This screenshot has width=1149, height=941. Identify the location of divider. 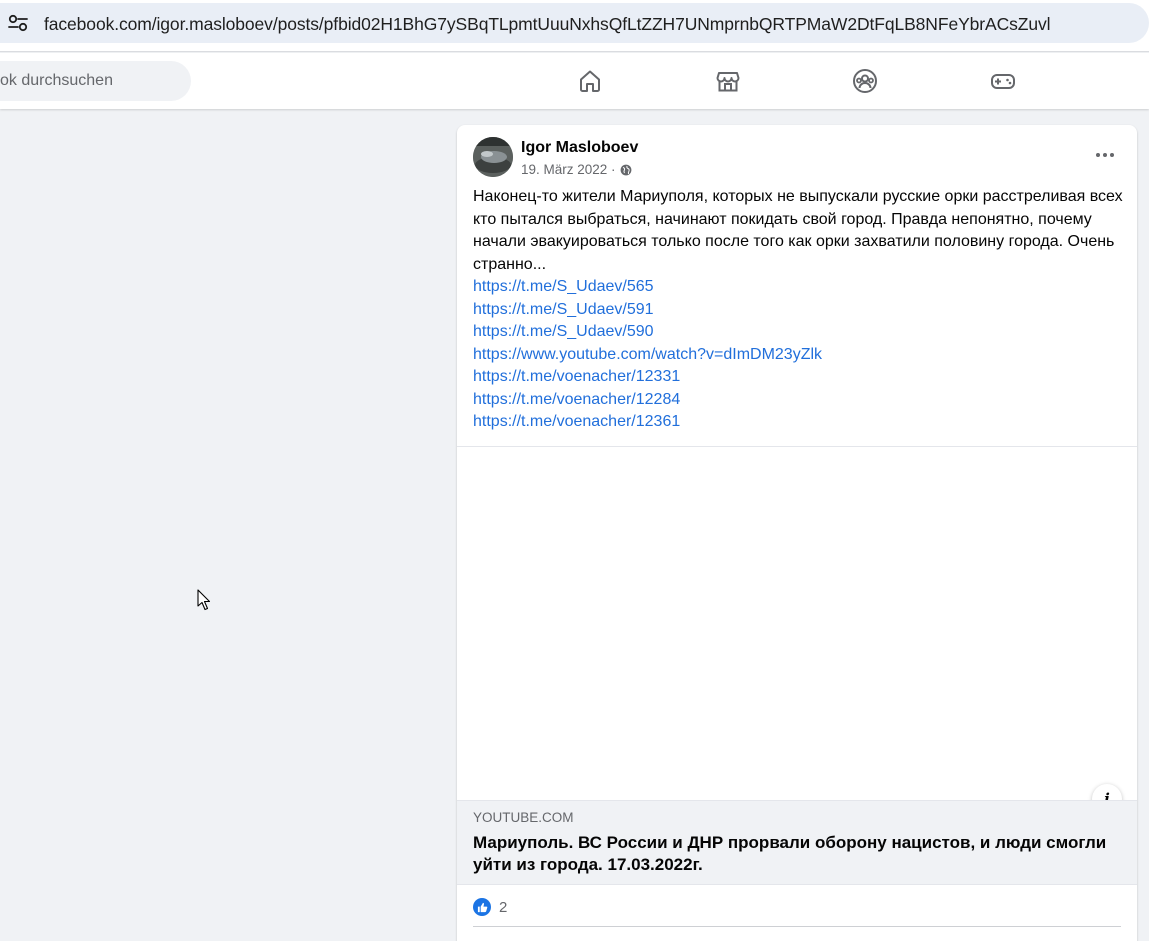
(797, 926).